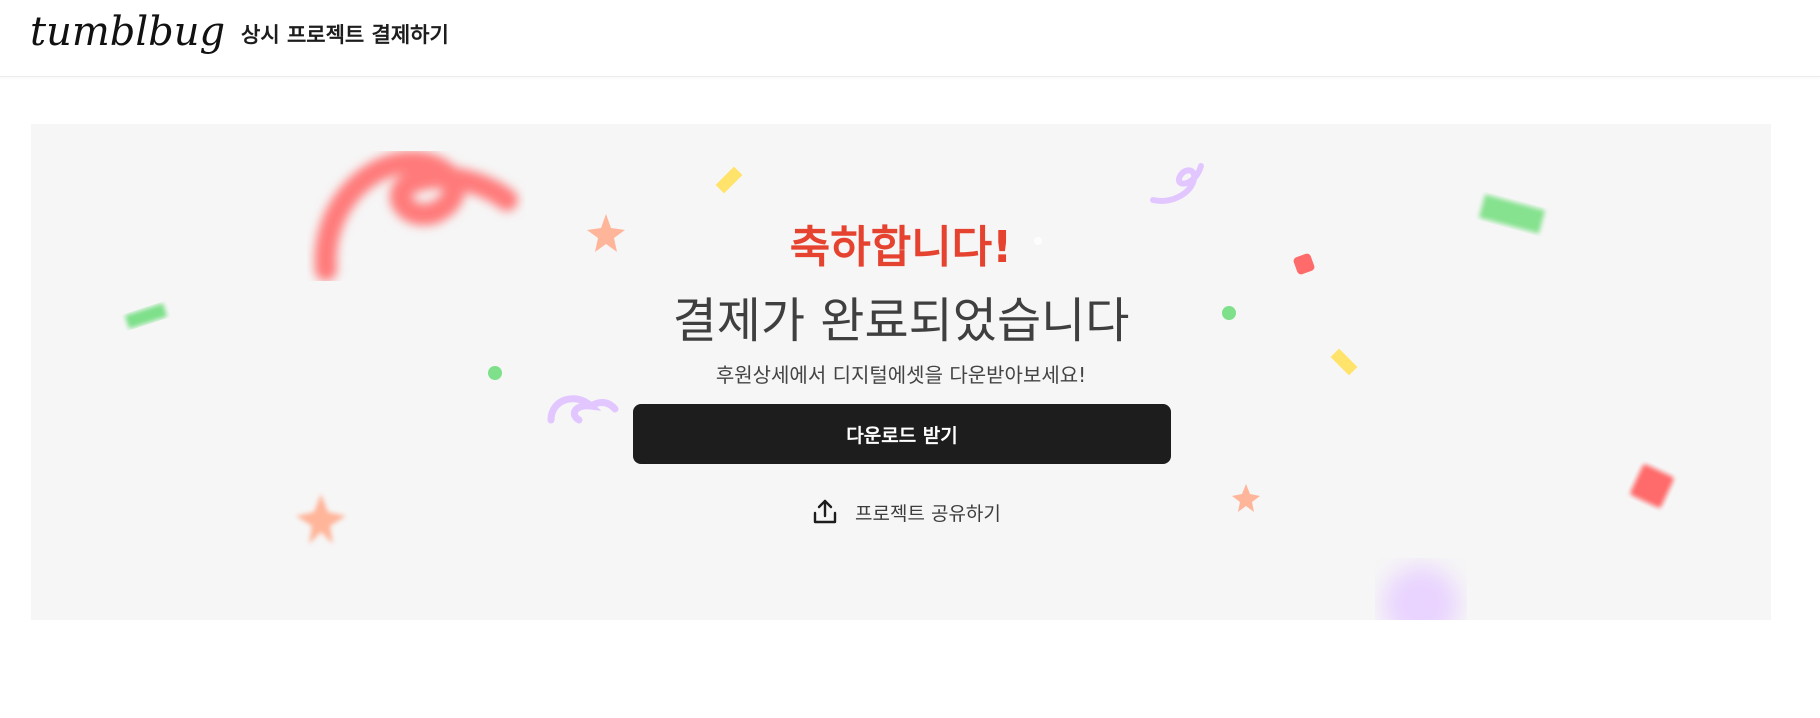 Image resolution: width=1820 pixels, height=718 pixels. Describe the element at coordinates (910, 38) in the screenshot. I see `page-header: tumblbug · 상시 프로젝트 결제하기` at that location.